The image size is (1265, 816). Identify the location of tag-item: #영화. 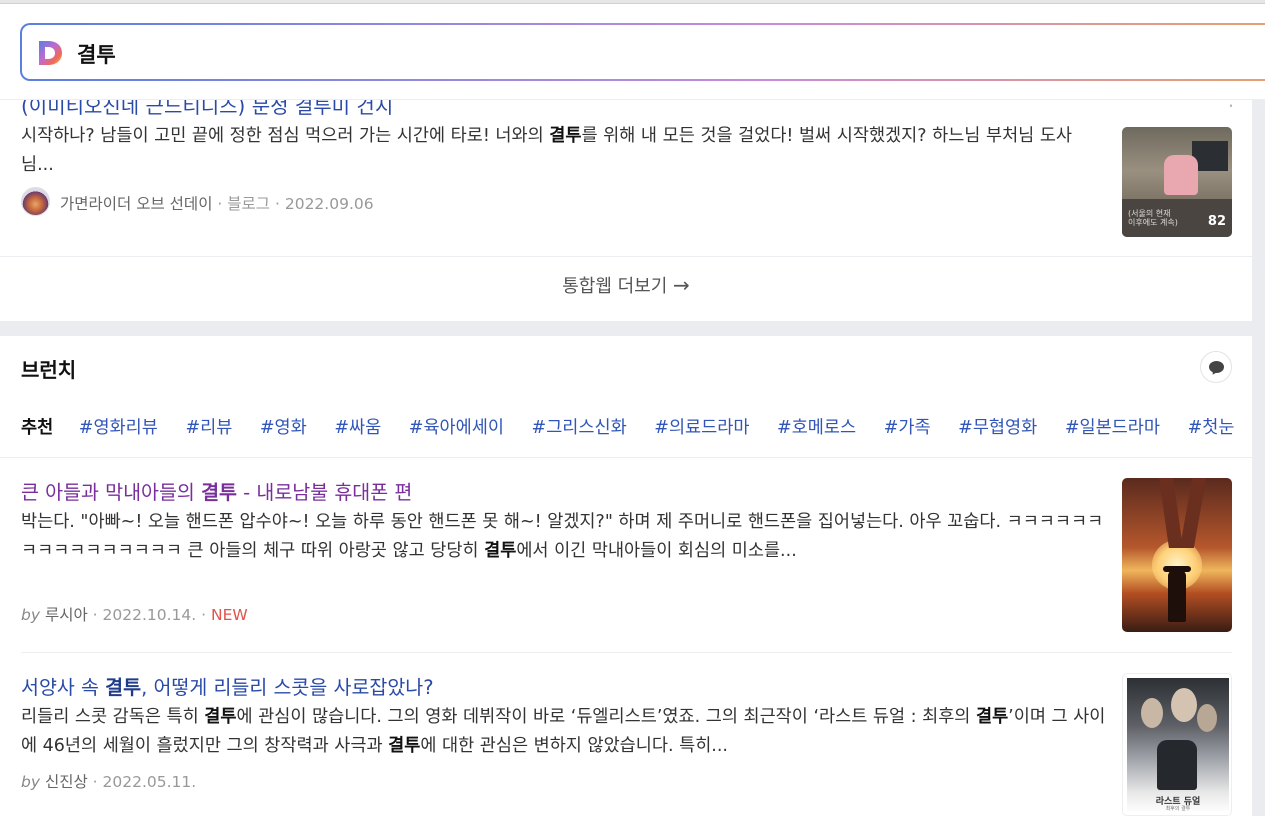
(283, 428).